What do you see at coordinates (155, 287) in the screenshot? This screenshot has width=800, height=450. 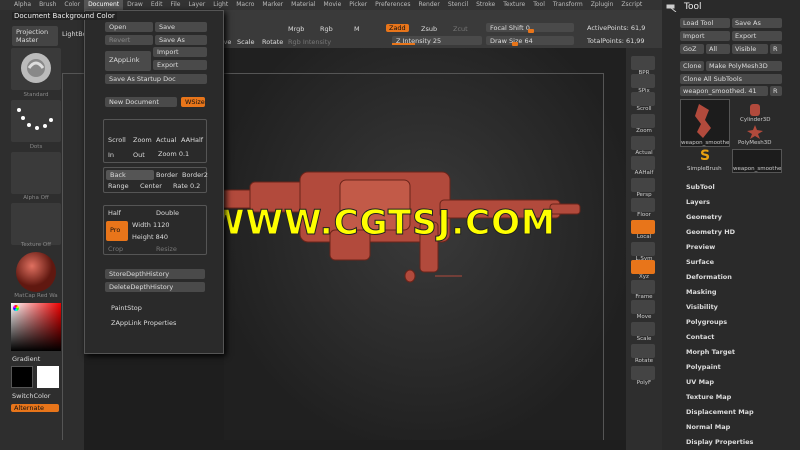 I see `delete-depth-history-button: DeleteDepthHistory` at bounding box center [155, 287].